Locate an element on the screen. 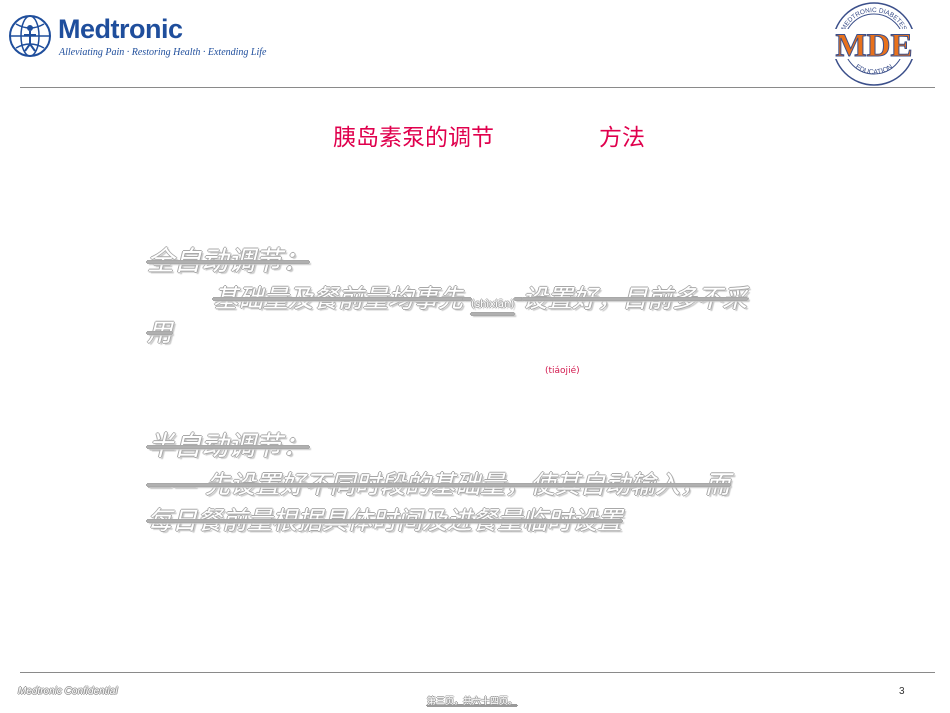 This screenshot has width=950, height=713. full-auto-line1: 基础量及餐前量均事先 (shìxiān) 设置好，目前多不采 is located at coordinates (480, 297).